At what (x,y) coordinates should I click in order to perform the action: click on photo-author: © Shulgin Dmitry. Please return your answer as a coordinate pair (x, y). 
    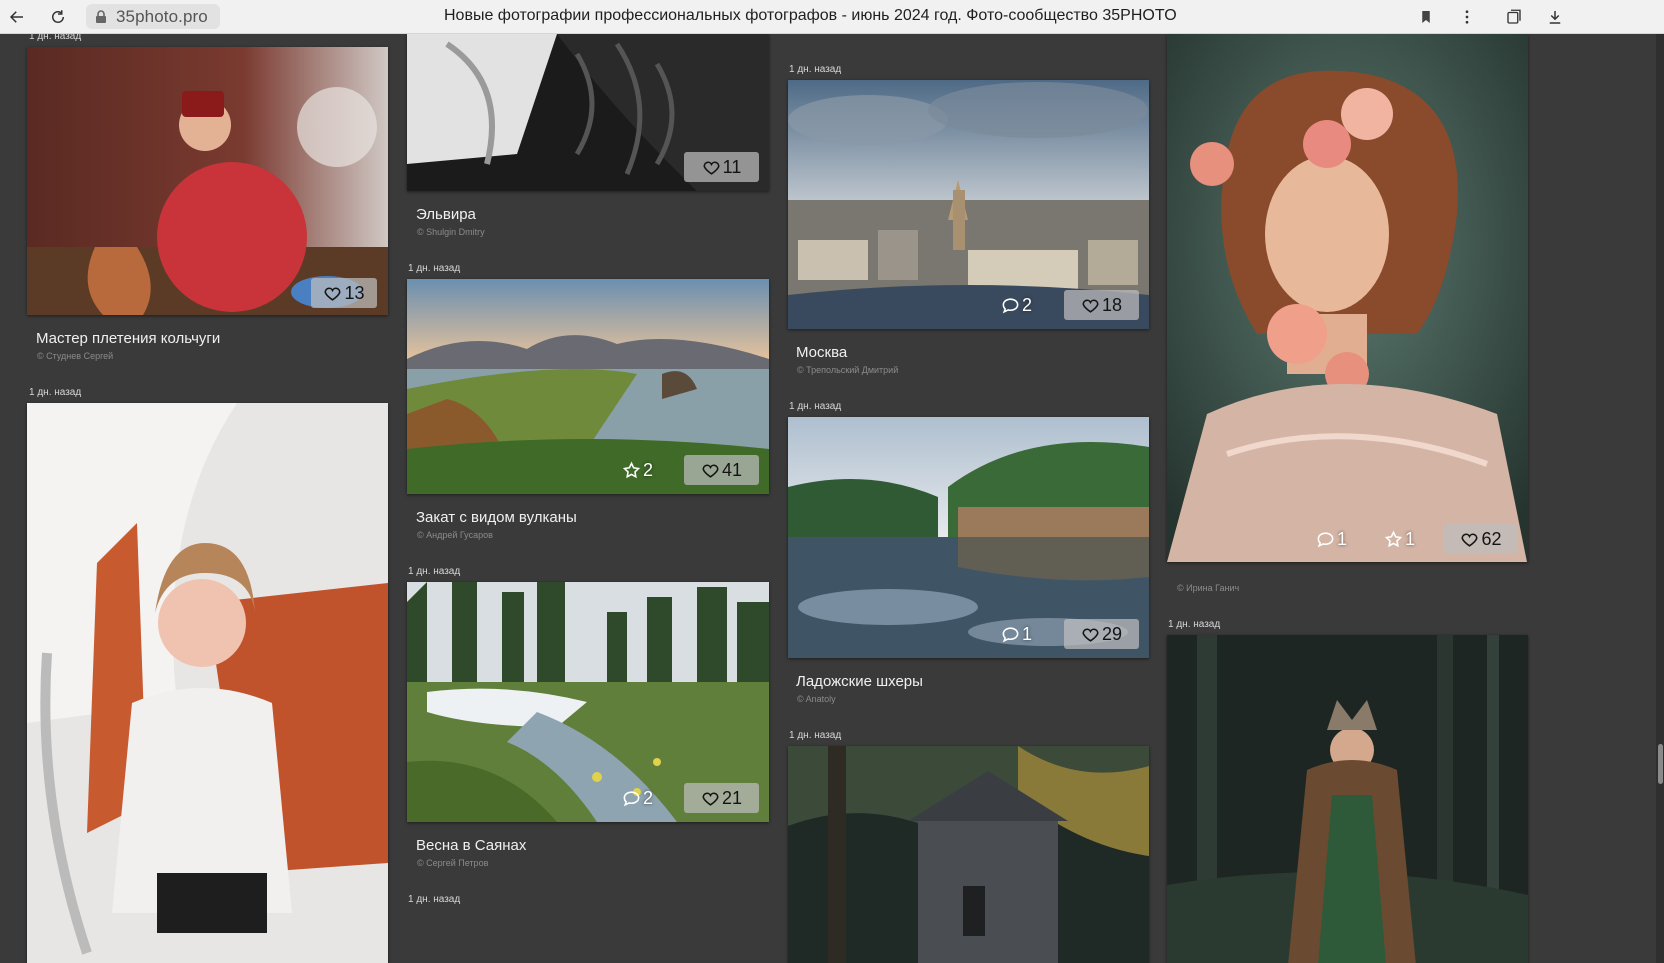
    Looking at the image, I should click on (451, 232).